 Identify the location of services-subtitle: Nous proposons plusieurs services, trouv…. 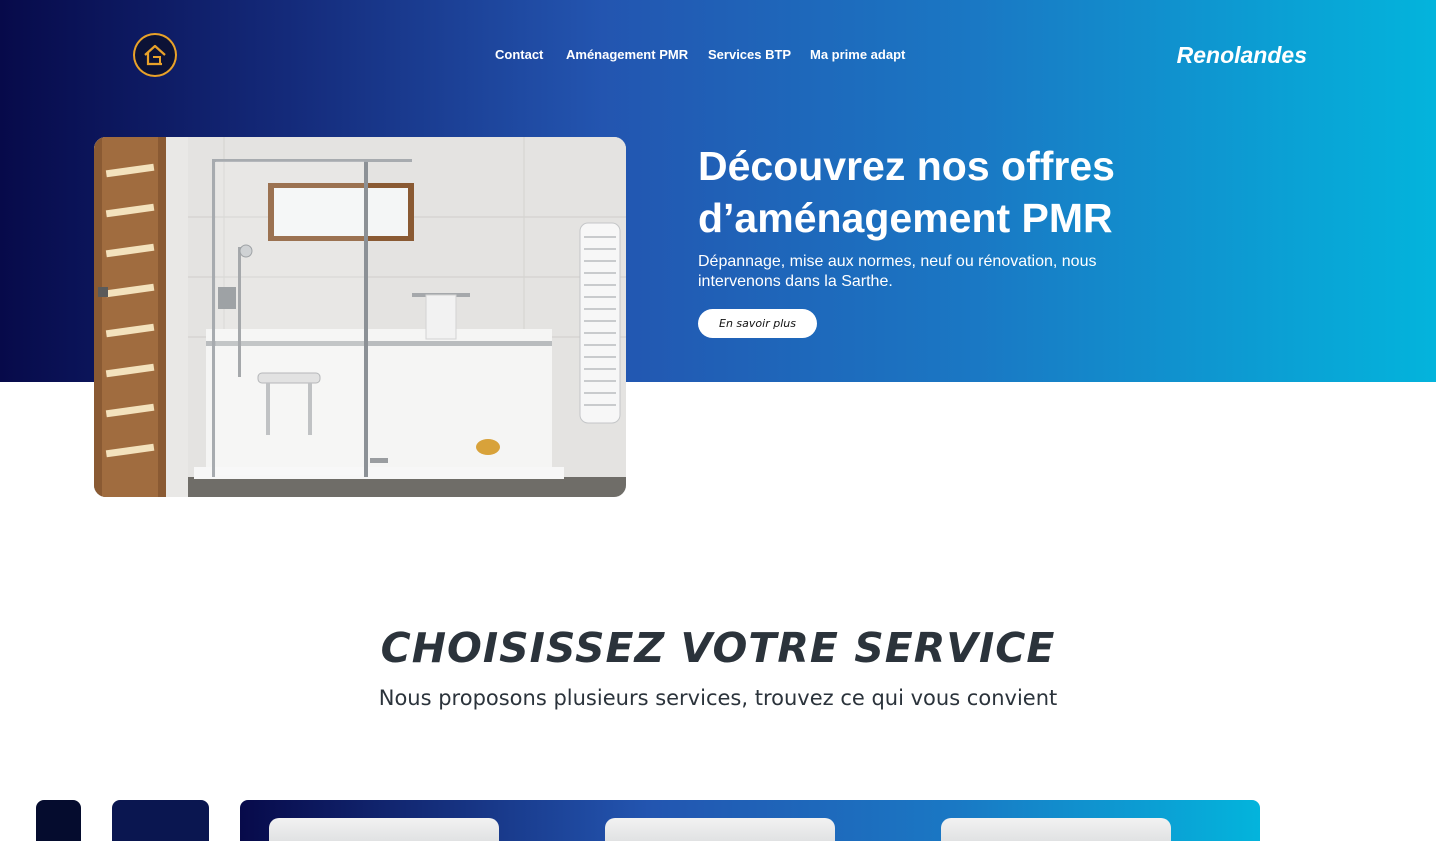
(718, 698).